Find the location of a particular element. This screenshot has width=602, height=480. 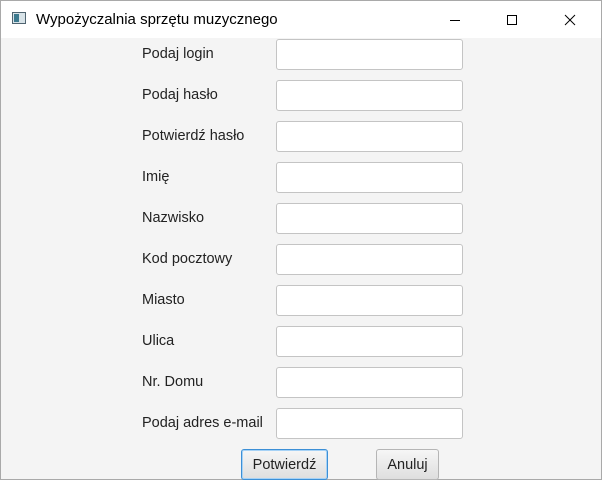

minimize-button is located at coordinates (455, 19).